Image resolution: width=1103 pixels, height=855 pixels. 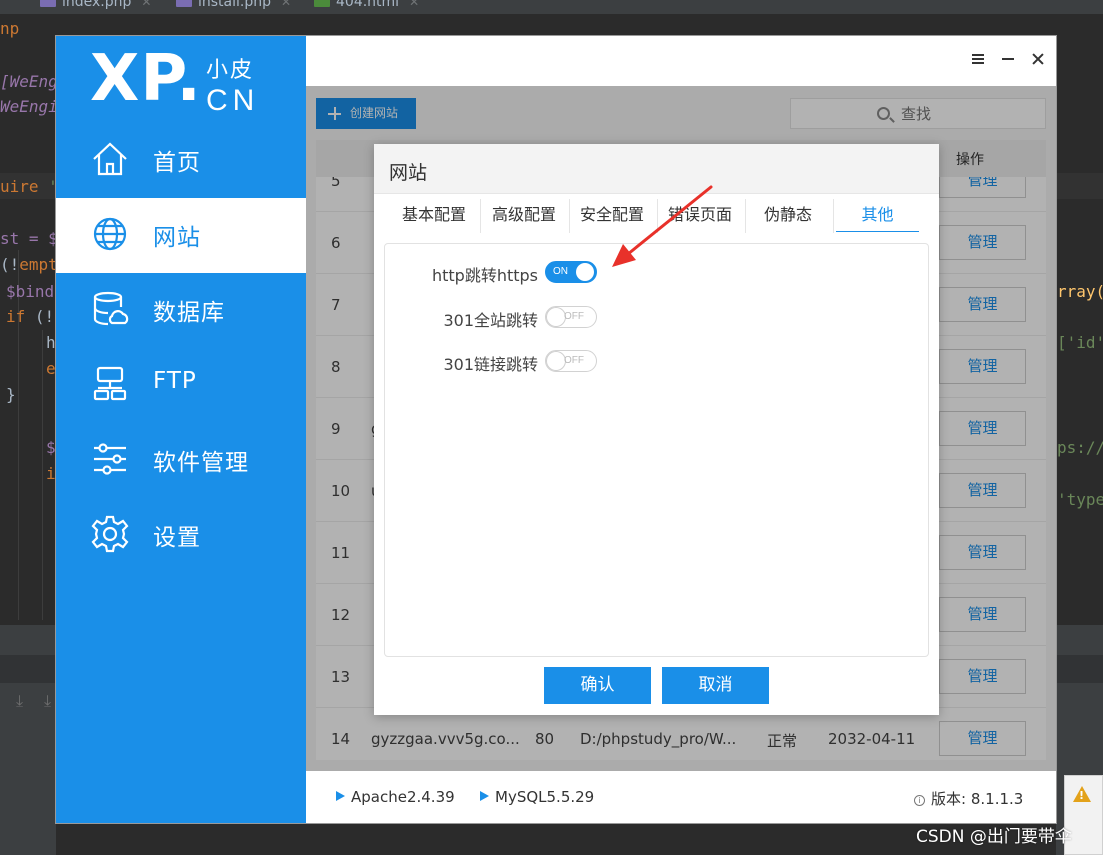 What do you see at coordinates (919, 800) in the screenshot?
I see `info-icon: i` at bounding box center [919, 800].